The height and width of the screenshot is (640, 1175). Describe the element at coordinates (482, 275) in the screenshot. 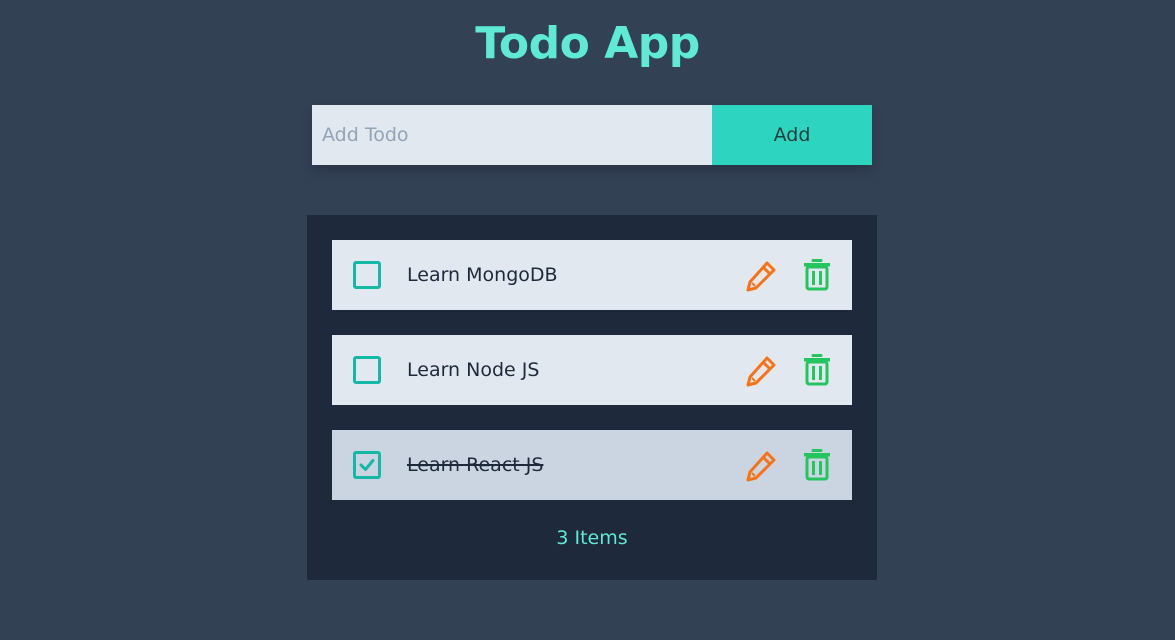

I see `todo-text: Learn MongoDB` at that location.